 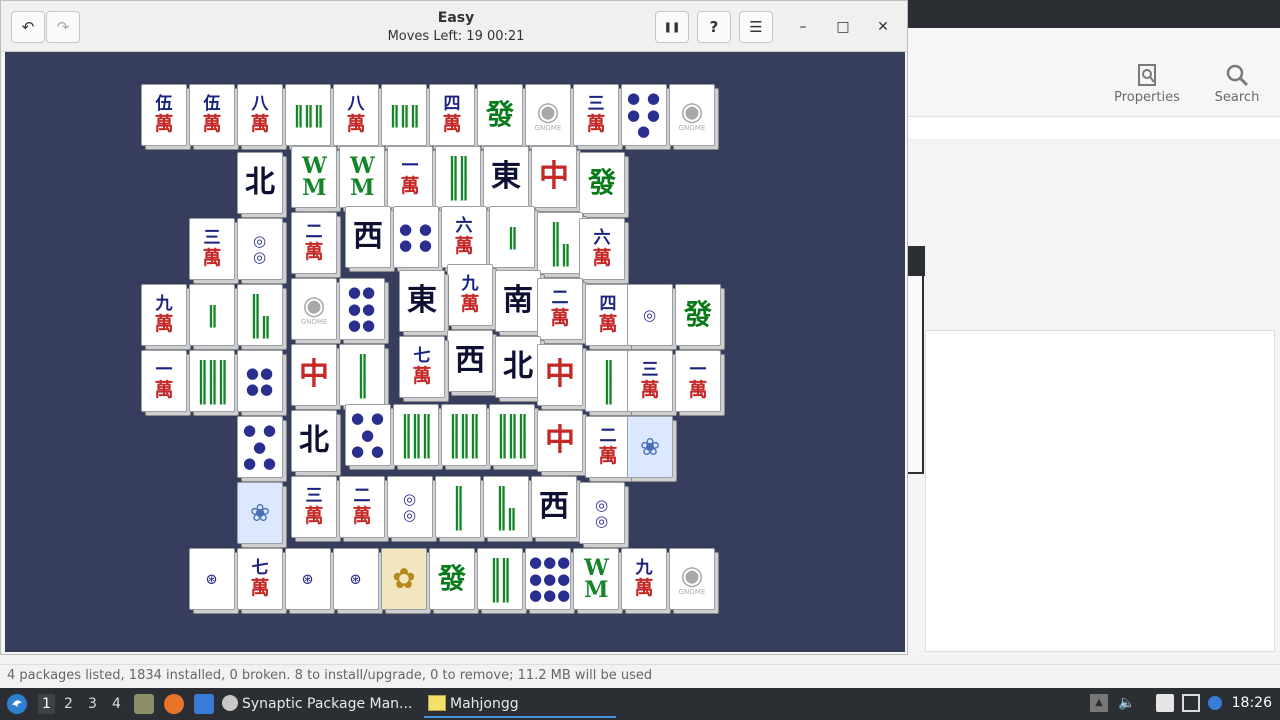 What do you see at coordinates (204, 704) in the screenshot?
I see `desktop-icon` at bounding box center [204, 704].